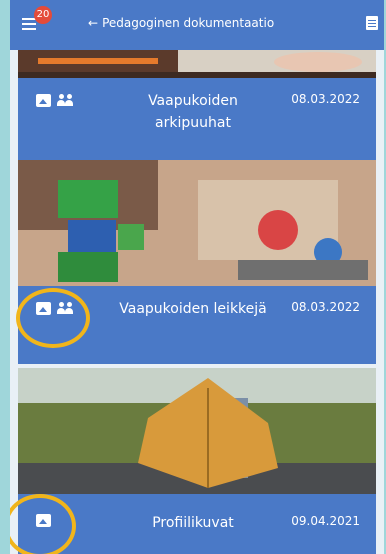 The width and height of the screenshot is (386, 554). Describe the element at coordinates (43, 100) in the screenshot. I see `photo-icon` at that location.